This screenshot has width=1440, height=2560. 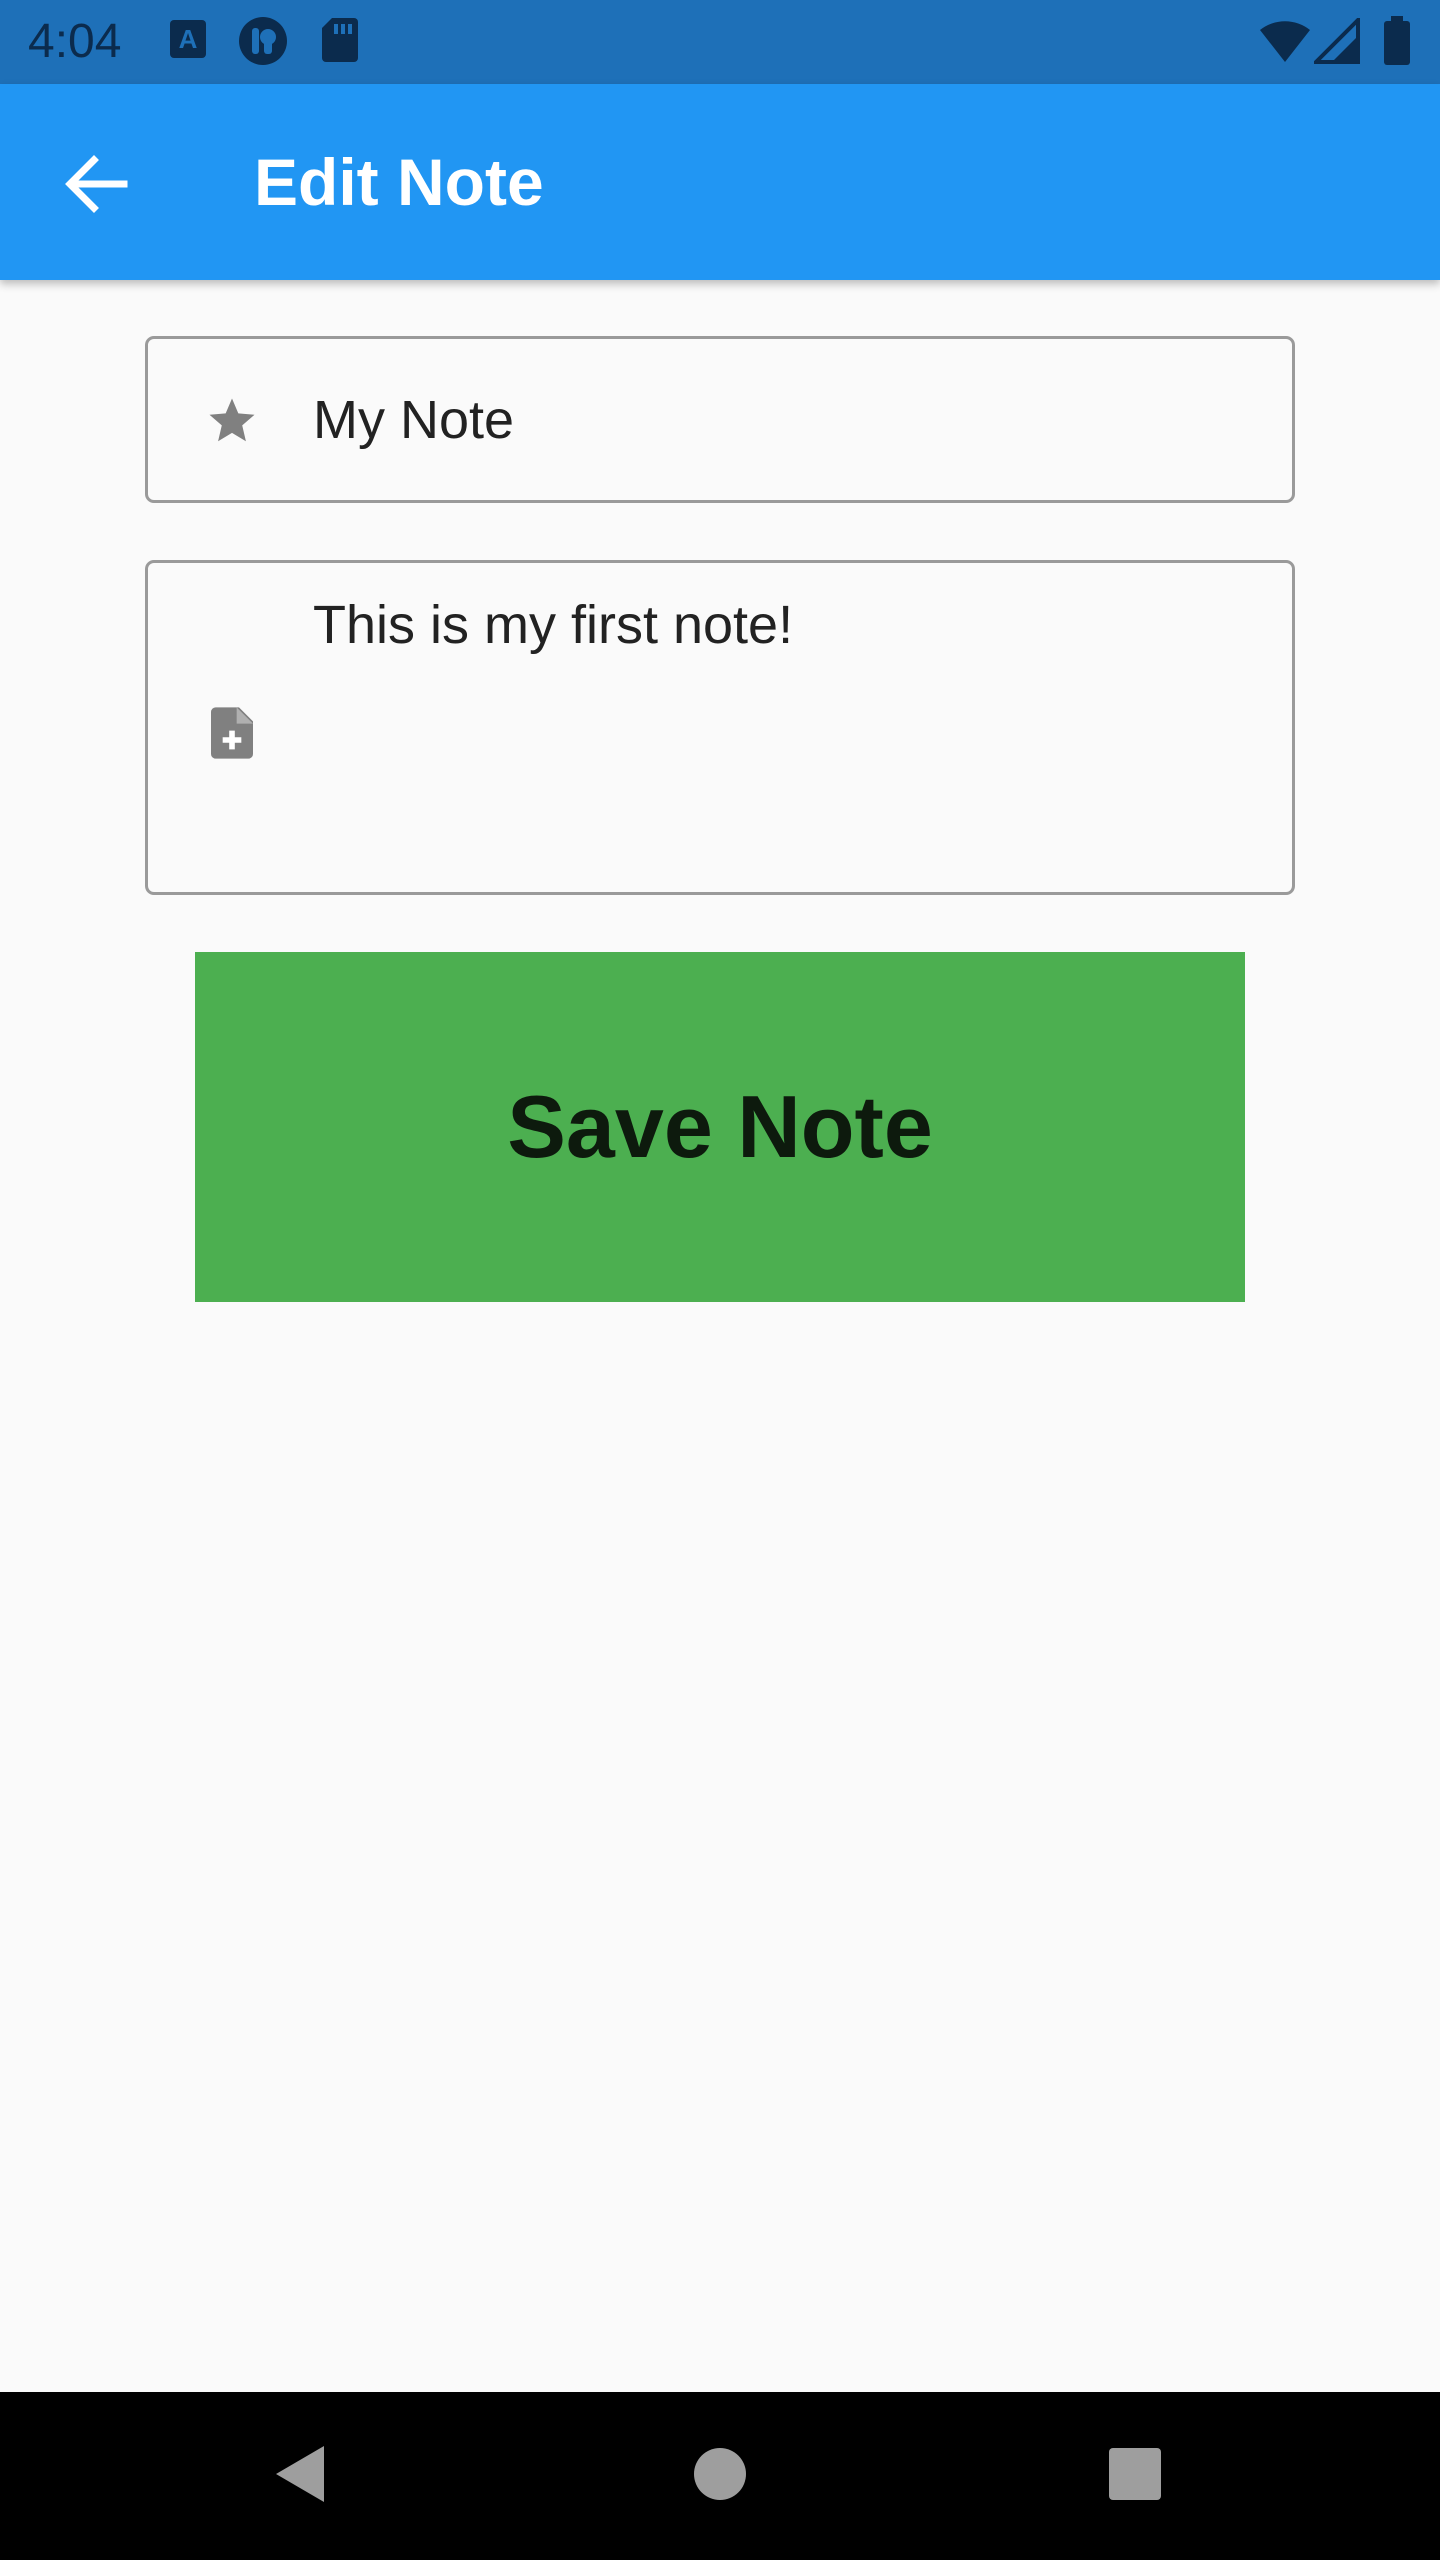 I want to click on note-title-field, so click(x=720, y=419).